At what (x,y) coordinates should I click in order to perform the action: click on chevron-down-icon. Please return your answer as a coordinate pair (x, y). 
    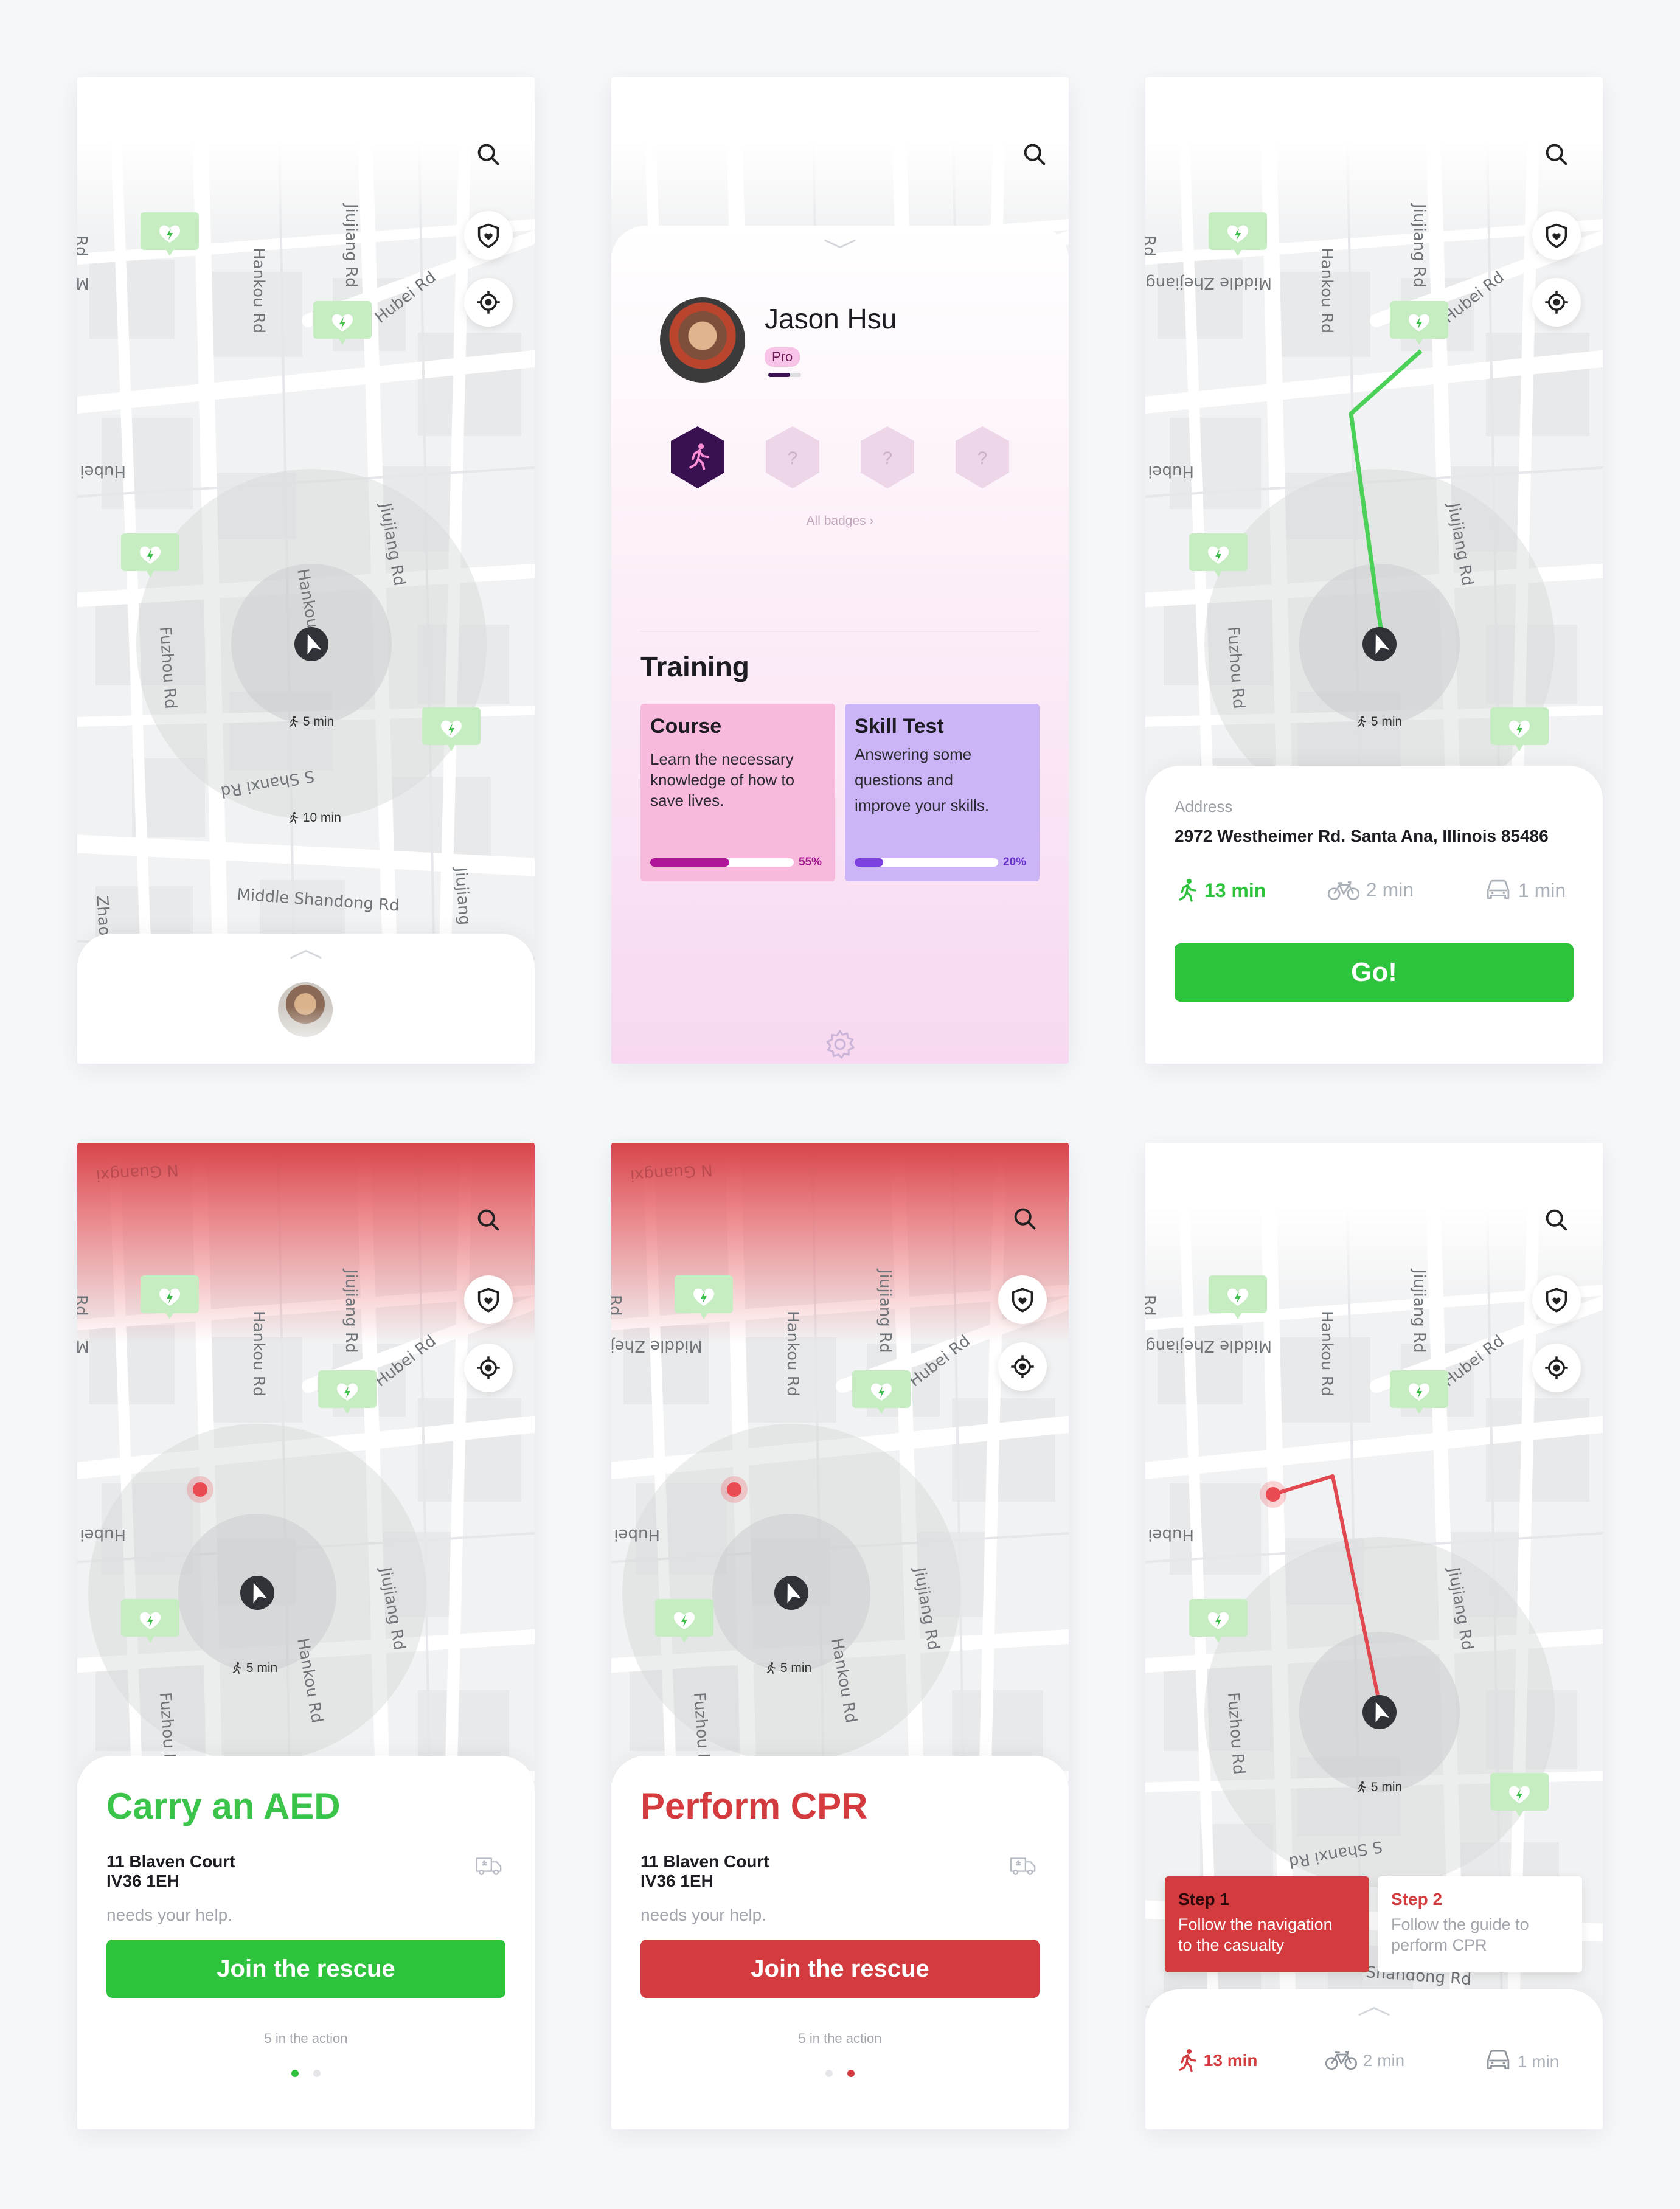
    Looking at the image, I should click on (840, 244).